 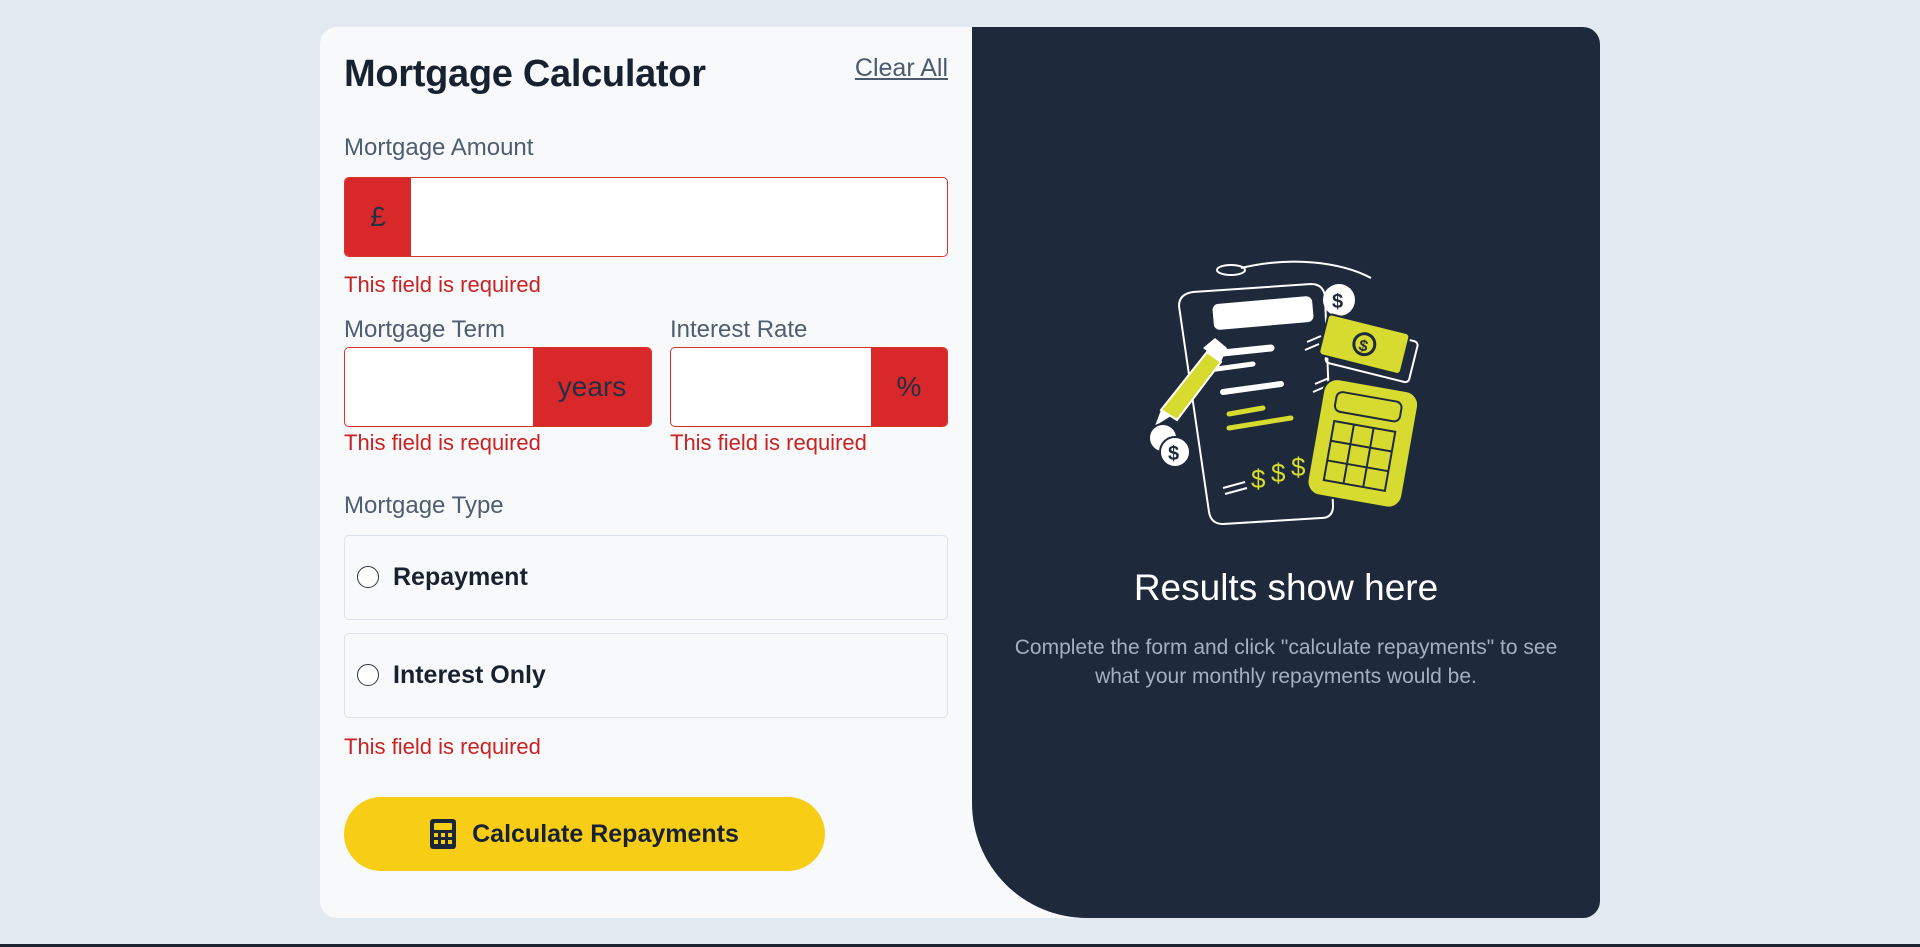 What do you see at coordinates (442, 442) in the screenshot?
I see `mortgage-term-error: This field is required` at bounding box center [442, 442].